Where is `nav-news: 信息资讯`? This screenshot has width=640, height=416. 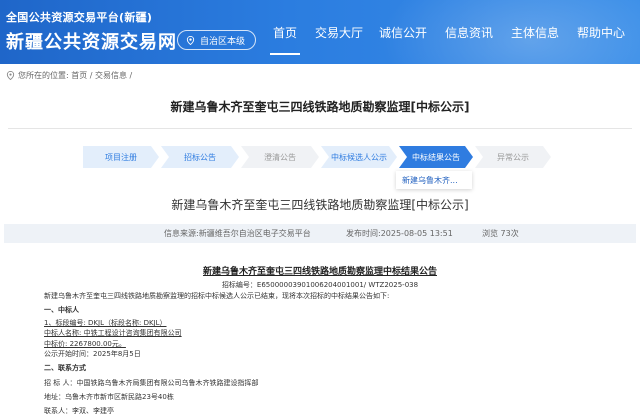 nav-news: 信息资讯 is located at coordinates (469, 32).